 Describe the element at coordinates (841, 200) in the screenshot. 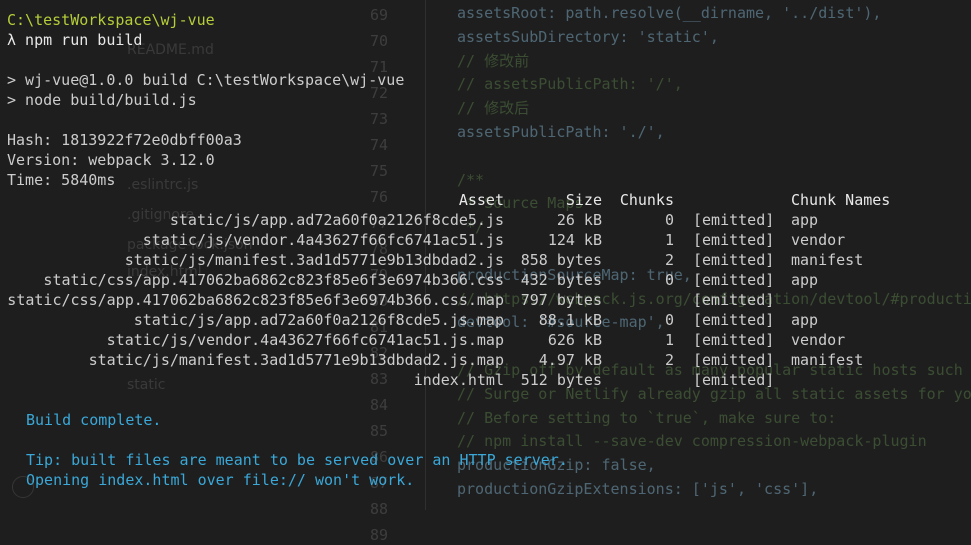

I see `chunk-names-header: Chunk Names` at that location.